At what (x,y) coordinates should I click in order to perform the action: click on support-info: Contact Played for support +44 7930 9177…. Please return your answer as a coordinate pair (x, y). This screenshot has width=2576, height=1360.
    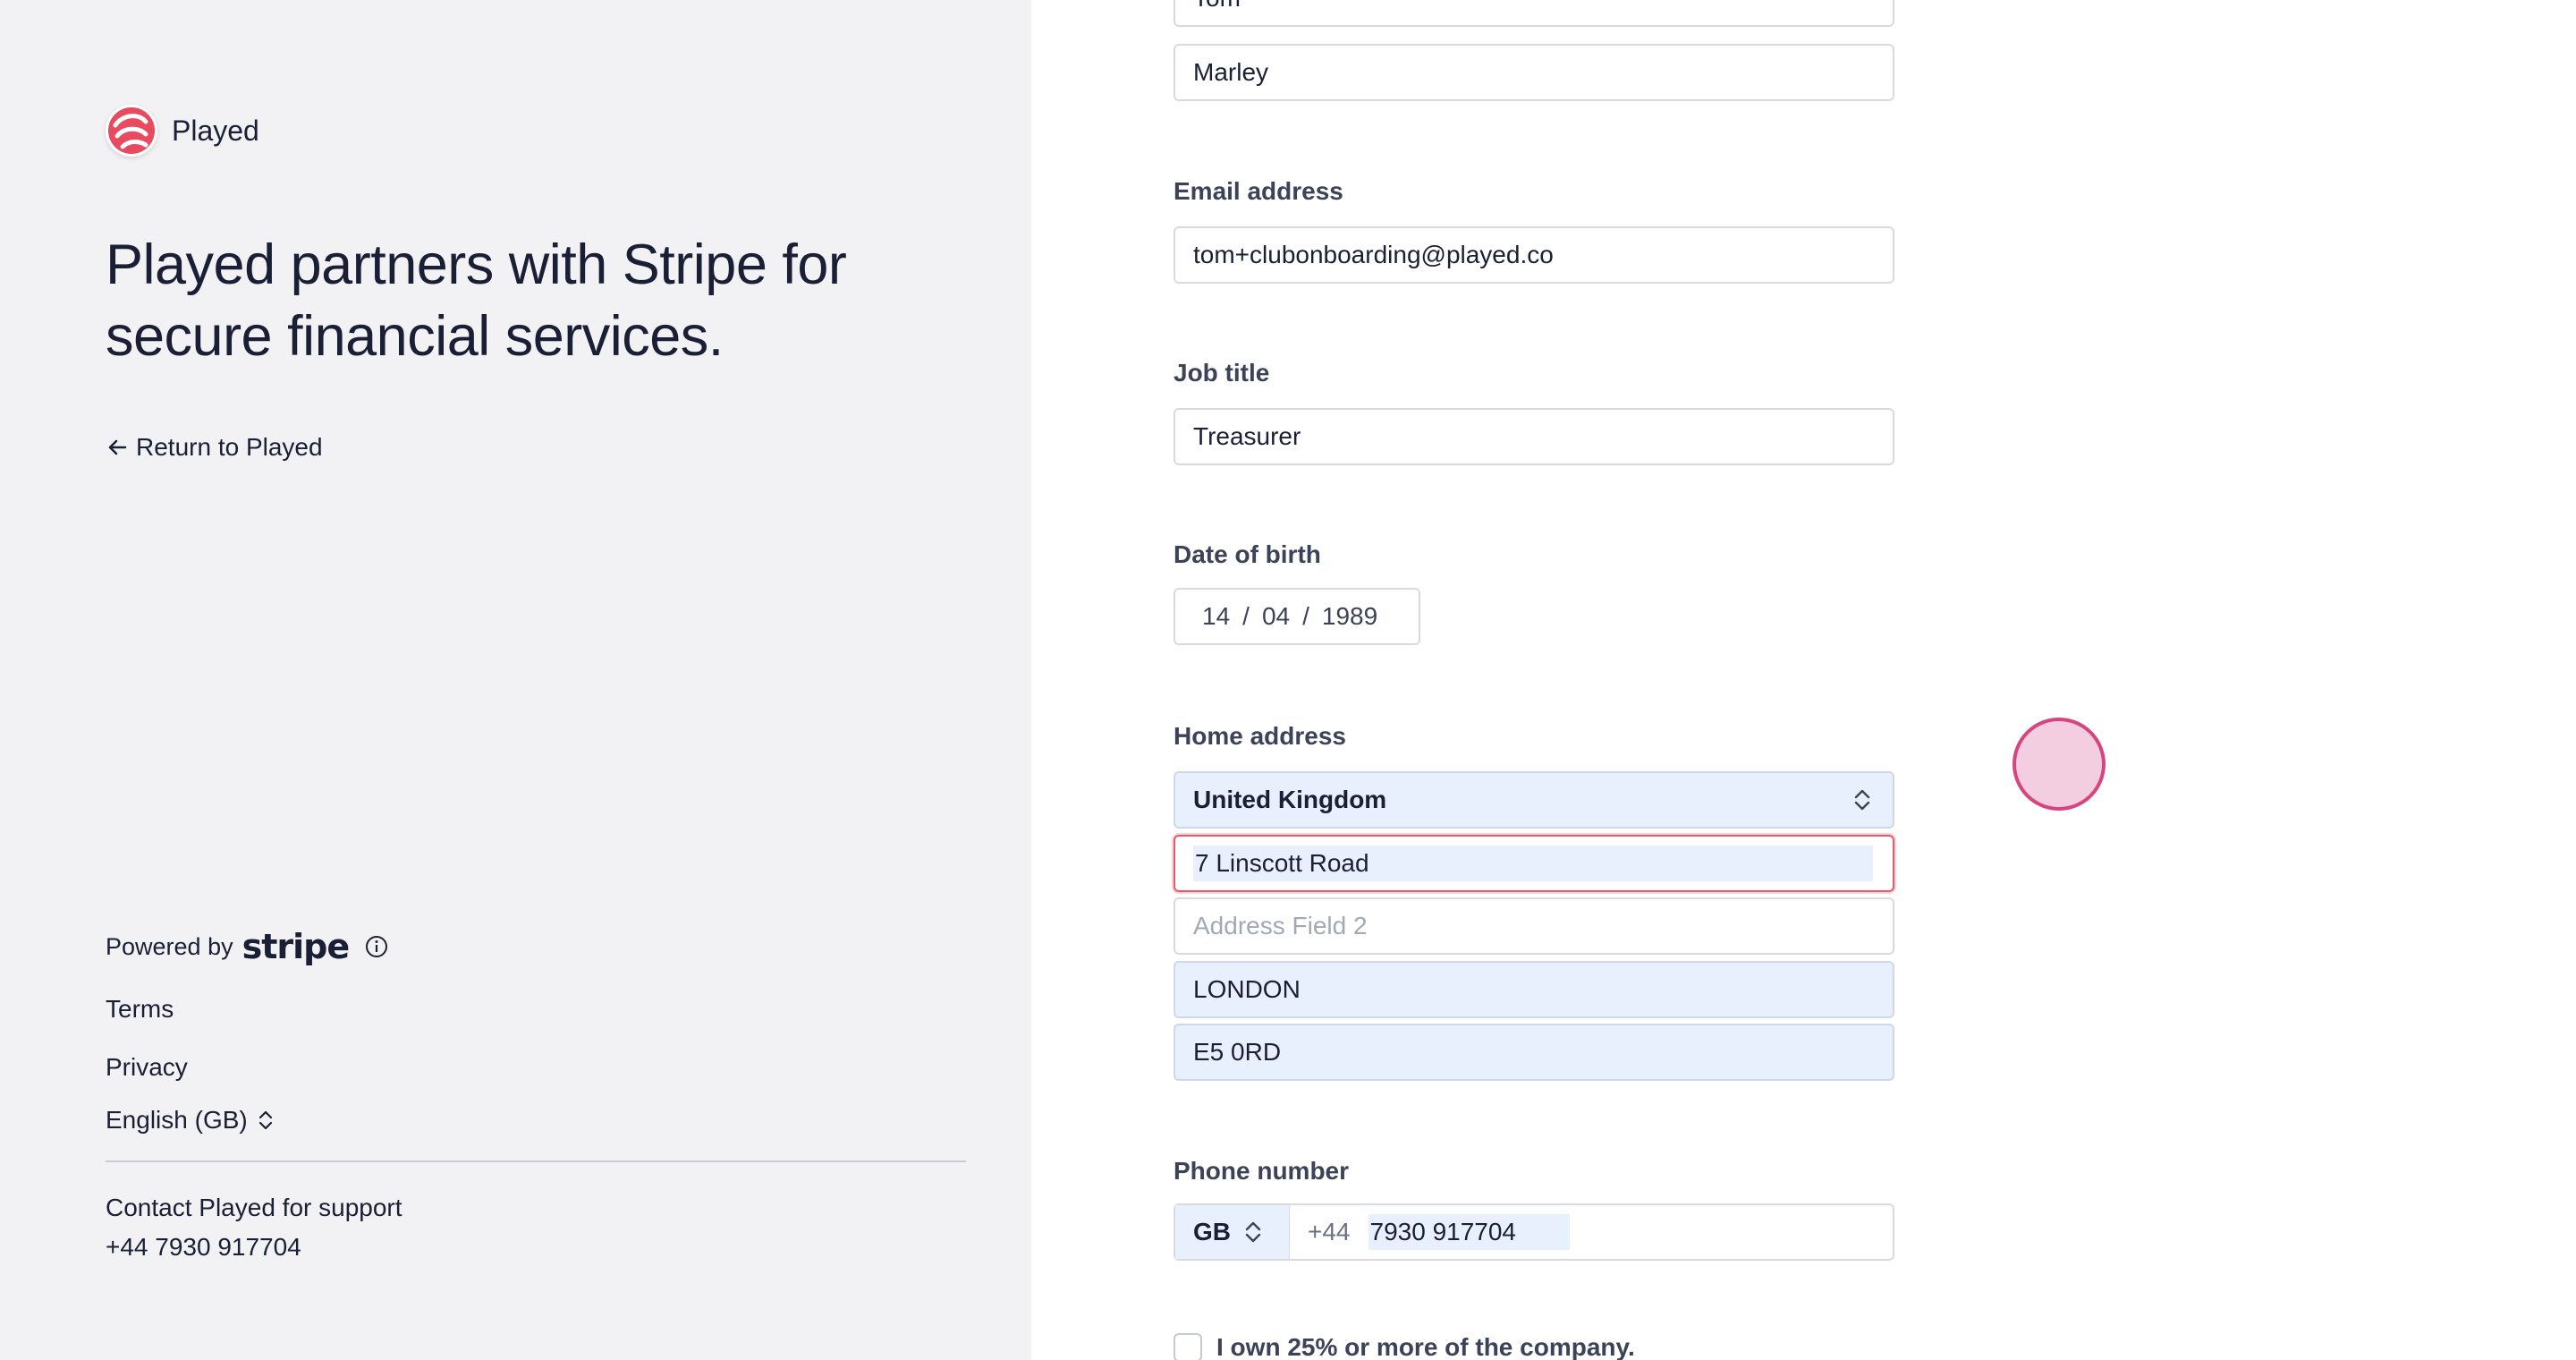
    Looking at the image, I should click on (254, 1227).